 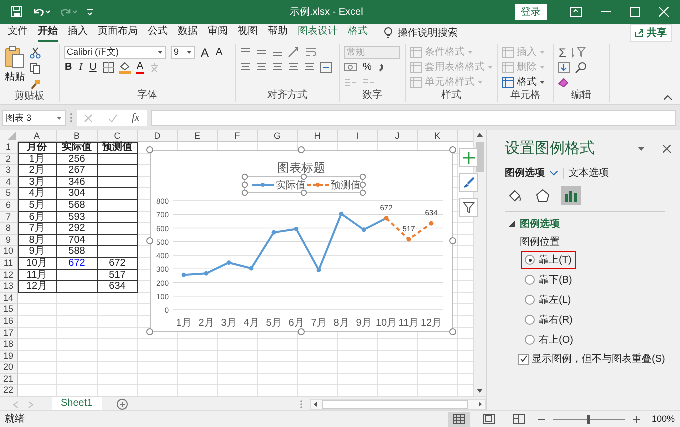 I want to click on search-icon, so click(x=581, y=68).